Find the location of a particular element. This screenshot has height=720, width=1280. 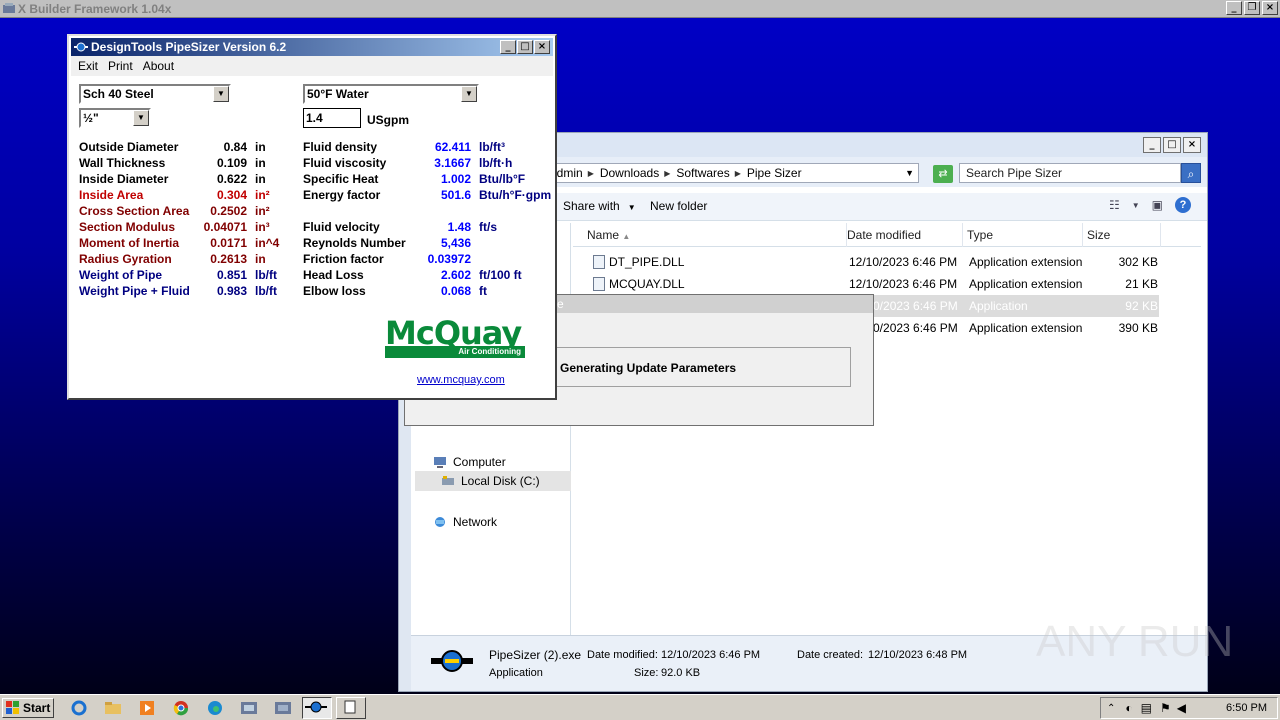

col-date-modified: Date modified is located at coordinates (902, 235).